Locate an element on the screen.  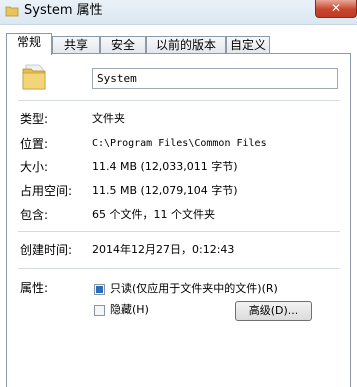
attributes-label: 属性: is located at coordinates (34, 288).